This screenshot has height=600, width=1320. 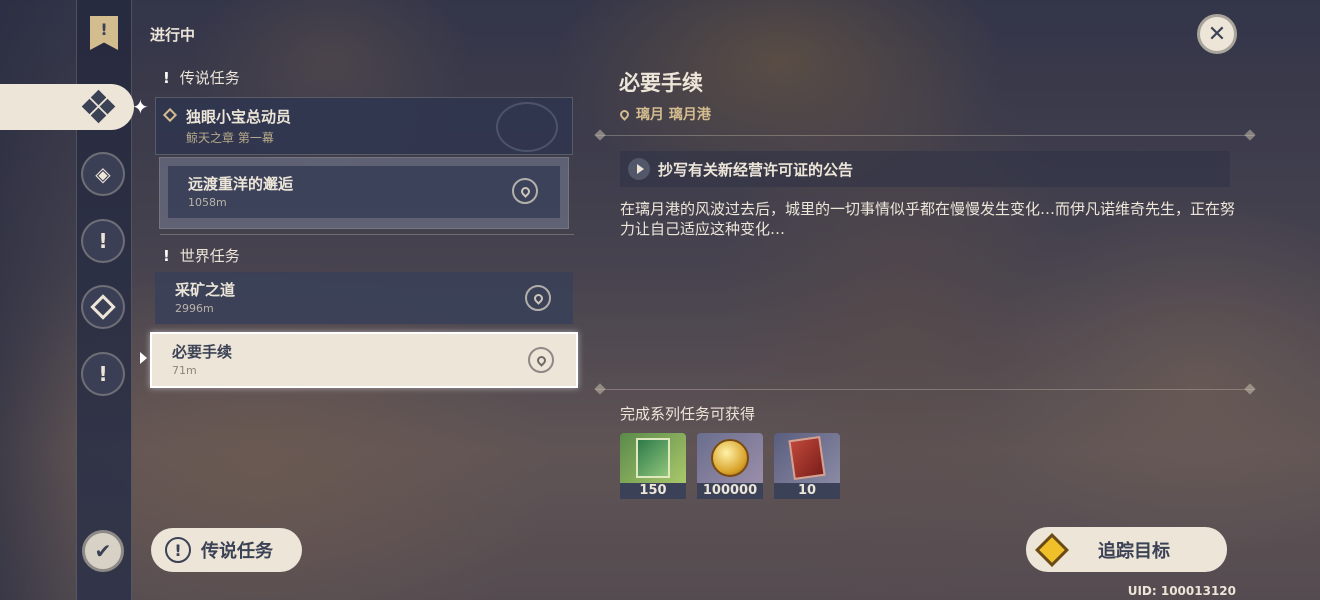 What do you see at coordinates (98, 106) in the screenshot?
I see `four-diamonds-icon` at bounding box center [98, 106].